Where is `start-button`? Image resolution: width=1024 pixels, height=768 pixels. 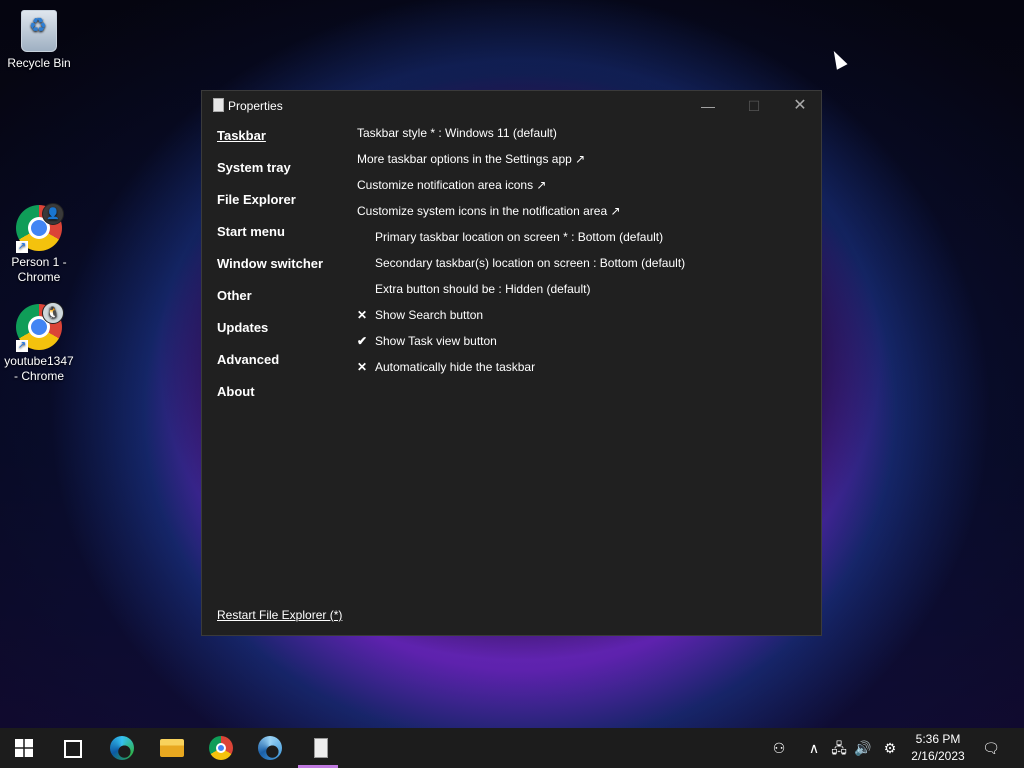 start-button is located at coordinates (24, 748).